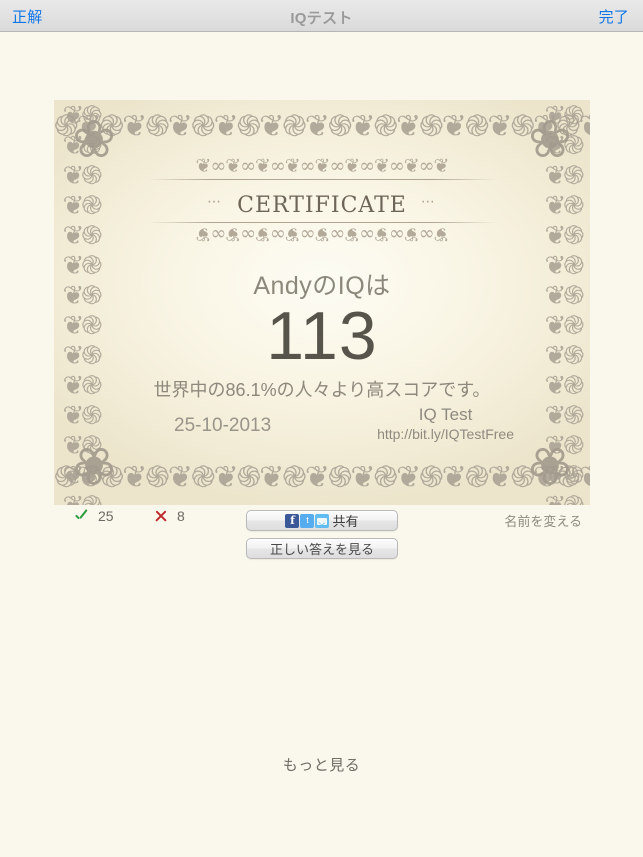 Image resolution: width=643 pixels, height=857 pixels. Describe the element at coordinates (322, 234) in the screenshot. I see `flourish-ornament-bottom: ❦∞❦∞❦∞❦∞❦∞❦∞❦∞❦∞❦` at that location.